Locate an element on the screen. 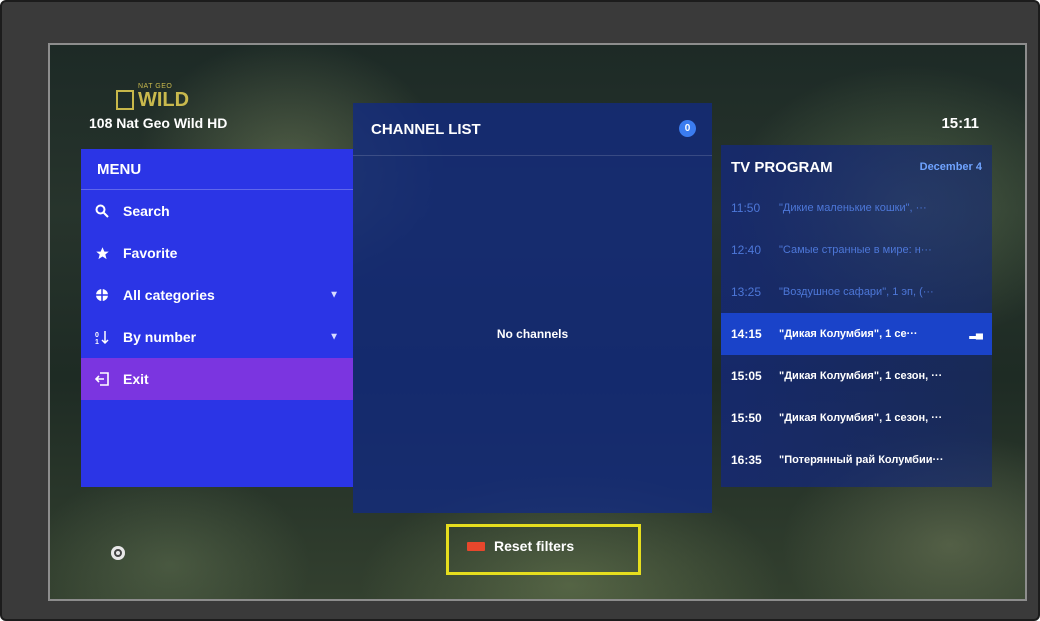 This screenshot has width=1040, height=621. program-time: 16:35 is located at coordinates (746, 460).